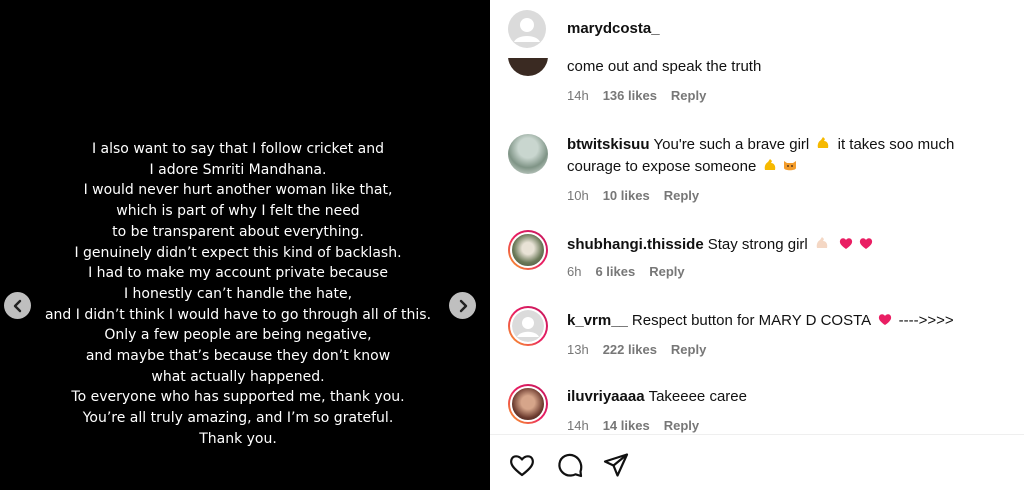  What do you see at coordinates (616, 465) in the screenshot?
I see `share-icon` at bounding box center [616, 465].